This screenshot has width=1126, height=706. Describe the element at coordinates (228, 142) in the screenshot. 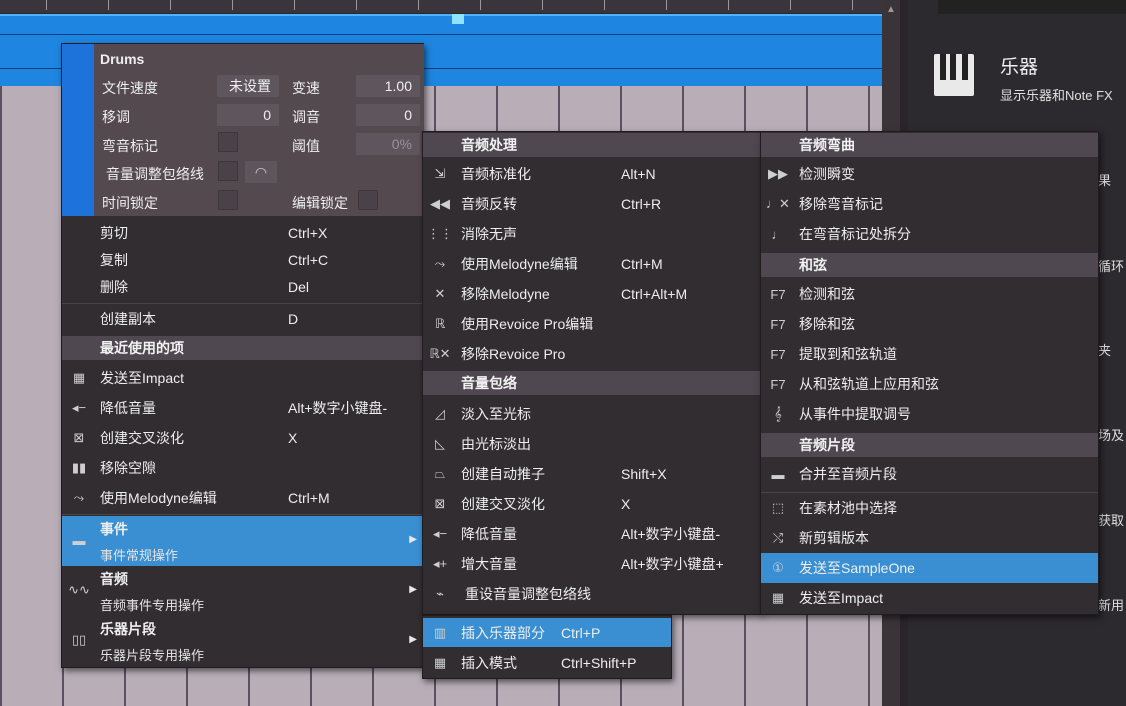

I see `bend-markers-checkbox` at that location.